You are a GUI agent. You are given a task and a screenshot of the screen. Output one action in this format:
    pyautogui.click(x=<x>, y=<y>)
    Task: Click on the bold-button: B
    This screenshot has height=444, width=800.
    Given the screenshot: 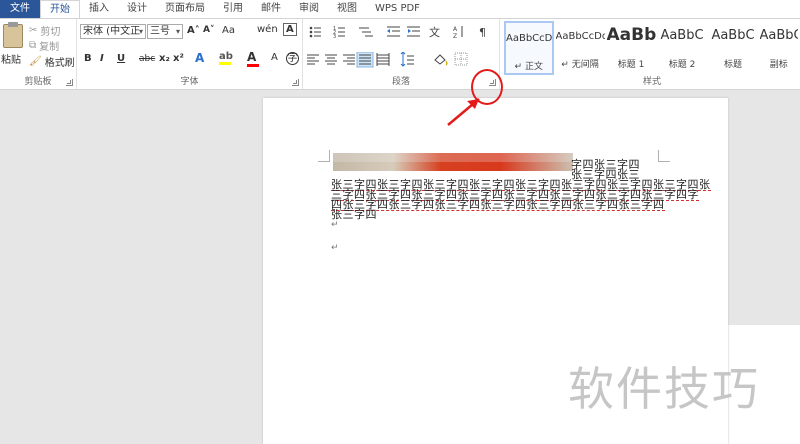 What is the action you would take?
    pyautogui.click(x=88, y=58)
    